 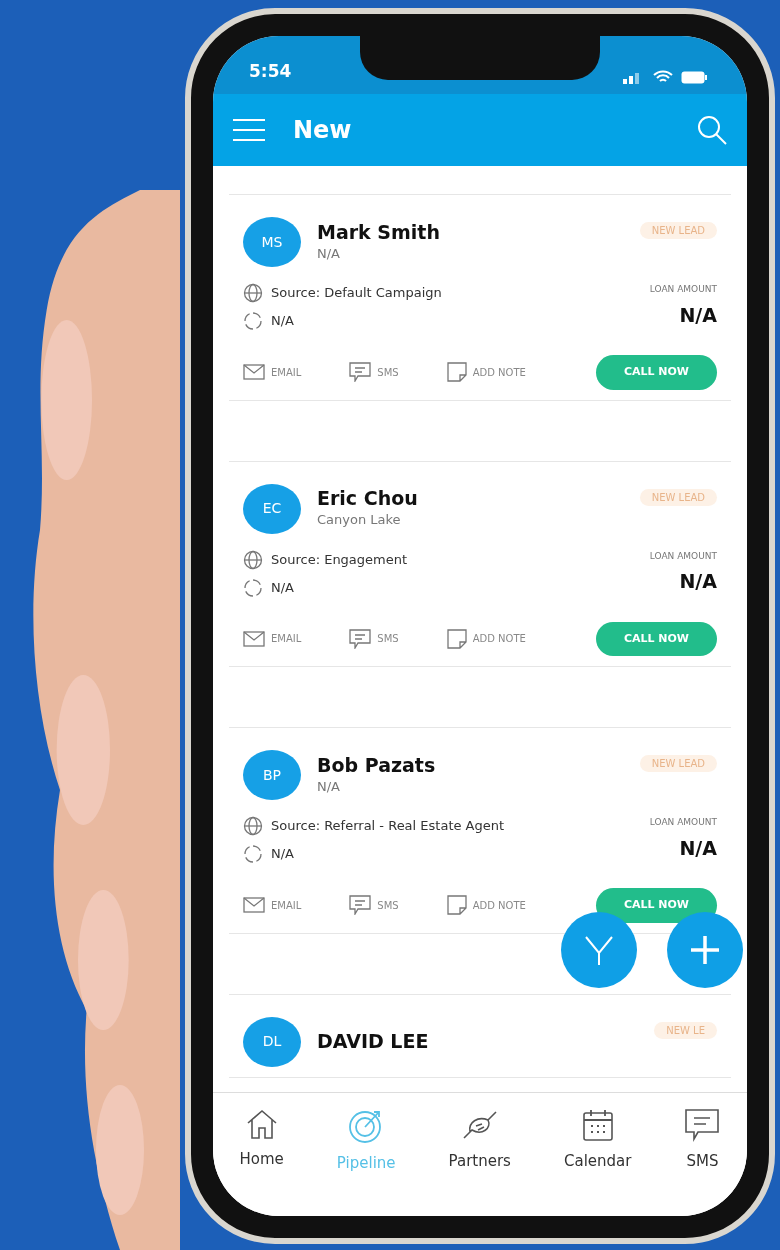 I want to click on search-icon, so click(x=712, y=130).